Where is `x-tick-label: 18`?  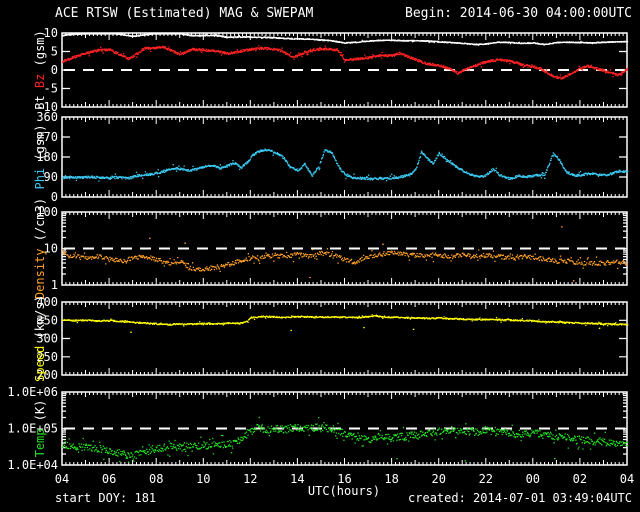 x-tick-label: 18 is located at coordinates (391, 479).